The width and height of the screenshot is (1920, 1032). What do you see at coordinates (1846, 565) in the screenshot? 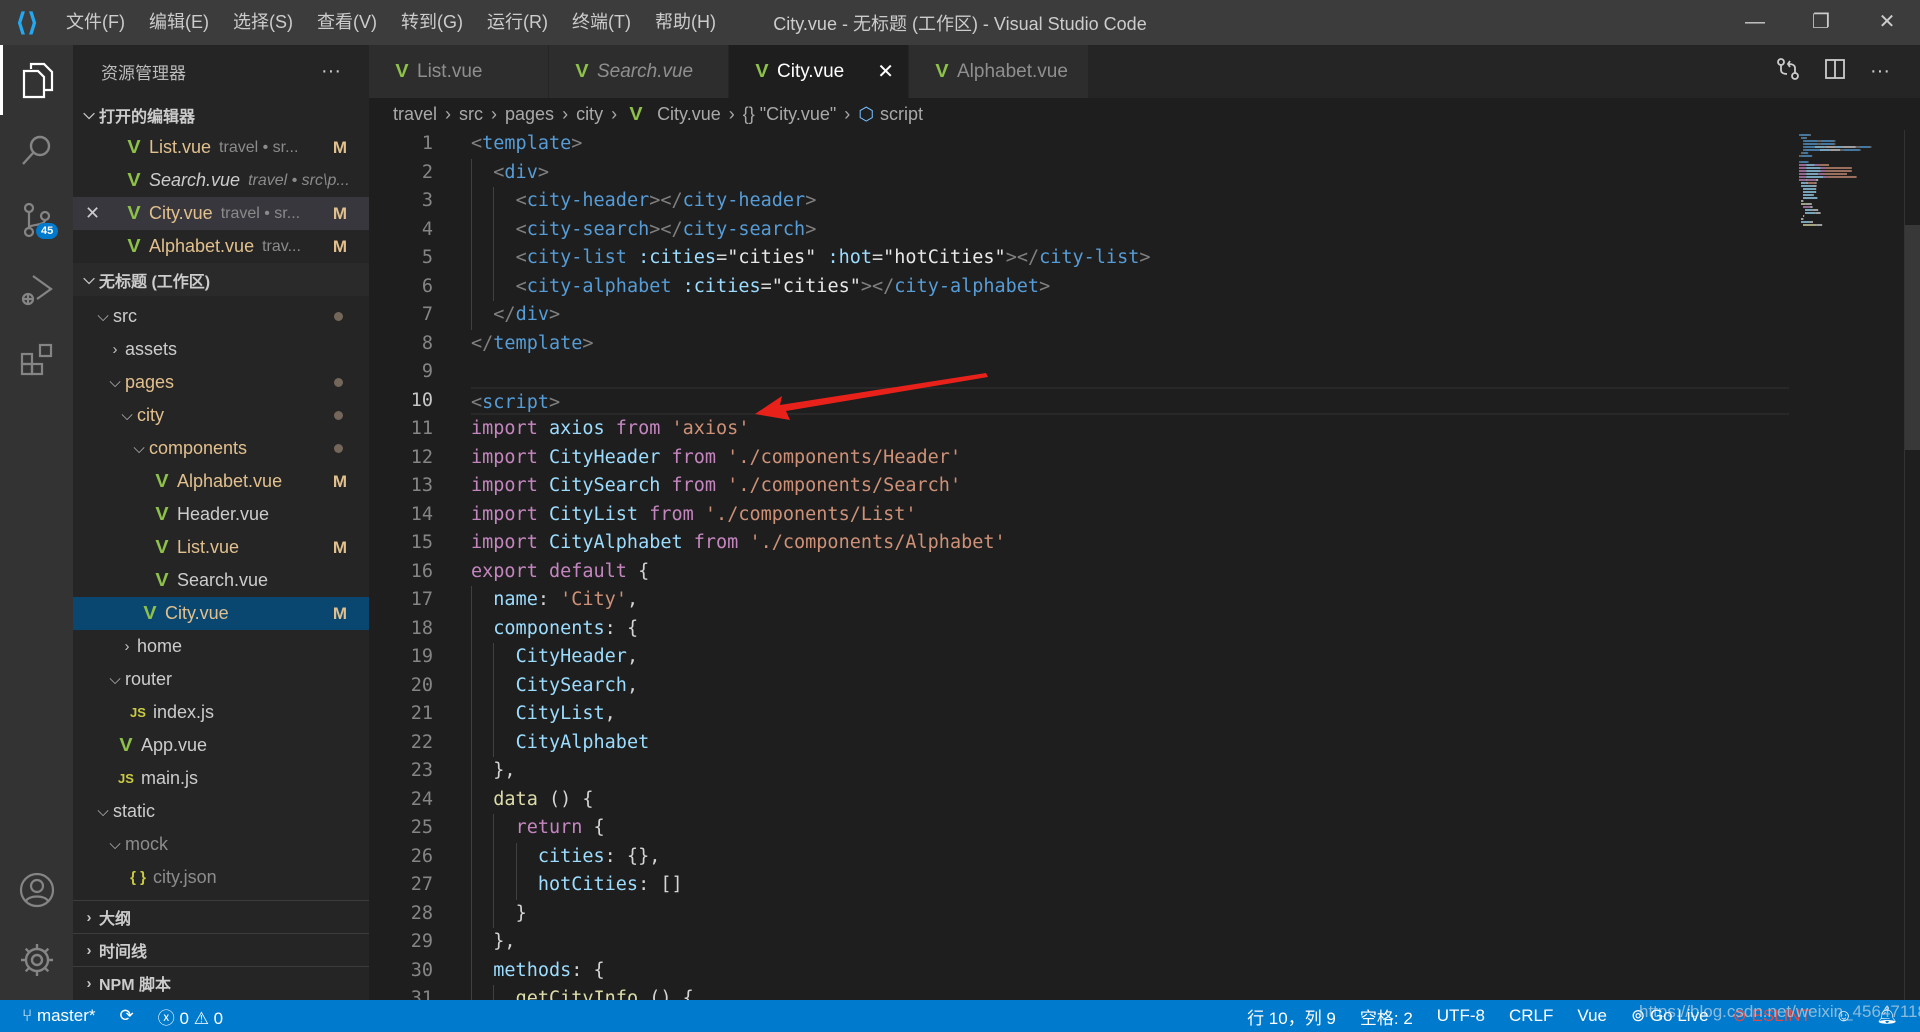
I see `minimap` at bounding box center [1846, 565].